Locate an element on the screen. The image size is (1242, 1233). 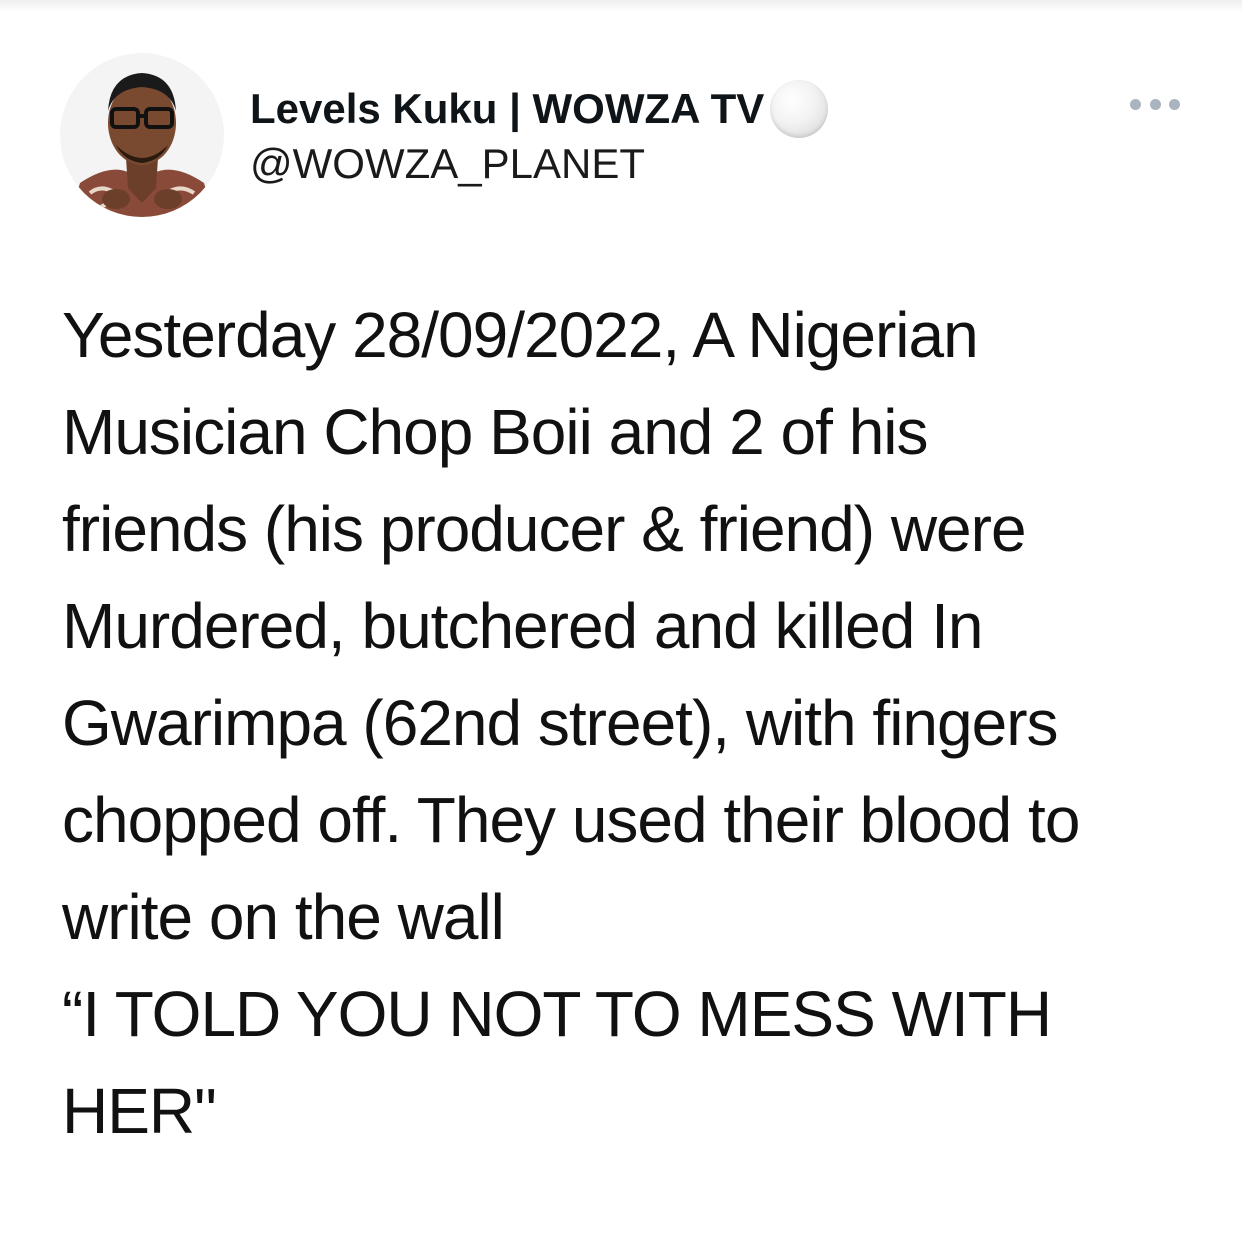
author-handle: @WOWZA_PLANET is located at coordinates (447, 164).